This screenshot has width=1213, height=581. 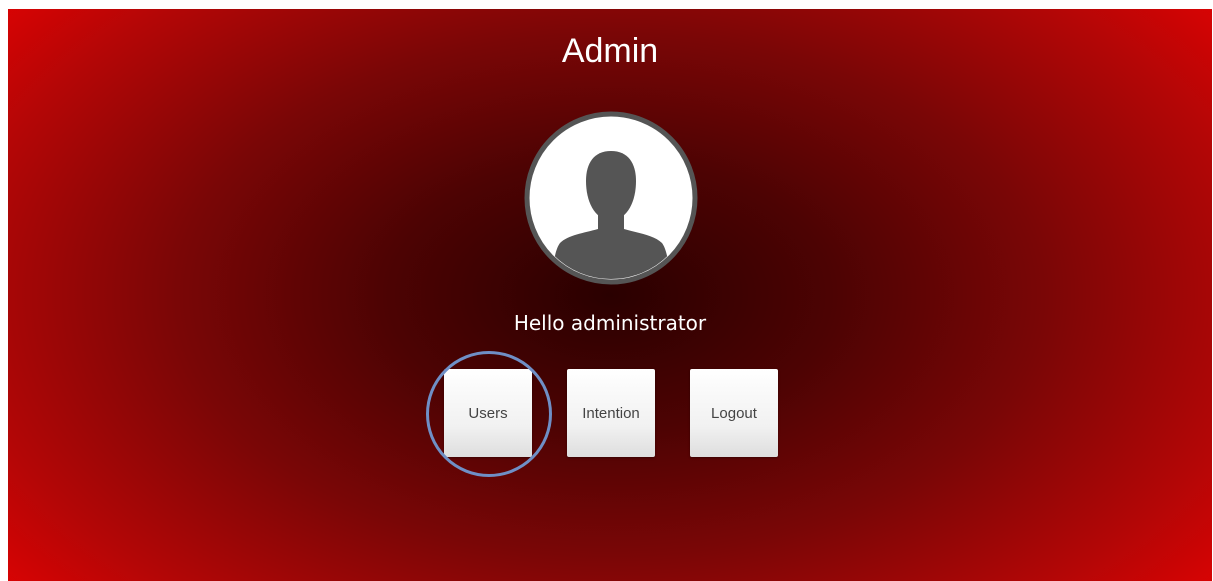 I want to click on greeting-text: Hello administrator, so click(x=610, y=323).